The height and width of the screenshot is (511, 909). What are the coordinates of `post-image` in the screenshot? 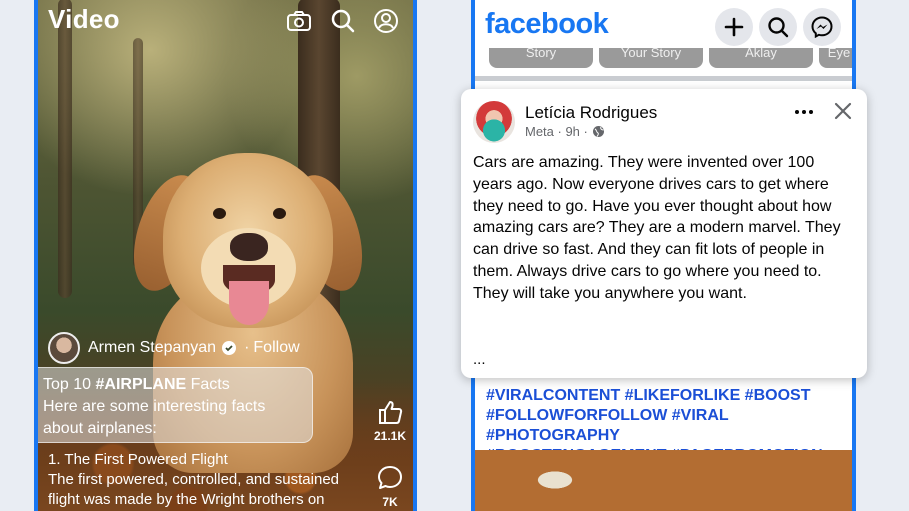 It's located at (663, 480).